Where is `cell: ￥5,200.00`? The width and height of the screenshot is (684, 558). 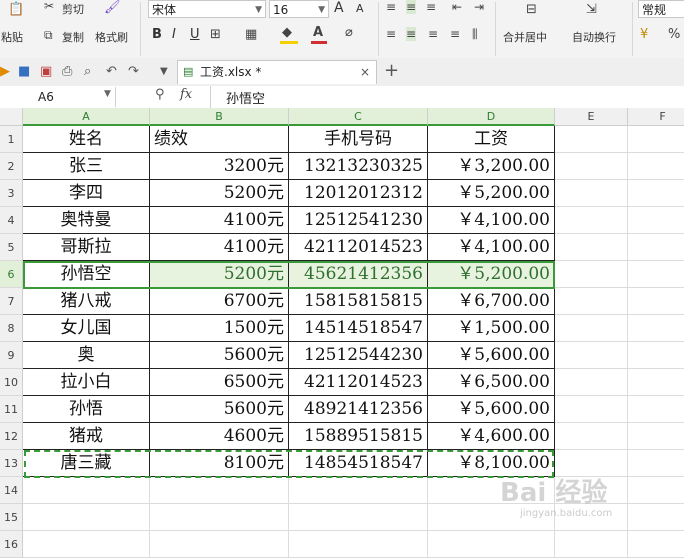 cell: ￥5,200.00 is located at coordinates (491, 193).